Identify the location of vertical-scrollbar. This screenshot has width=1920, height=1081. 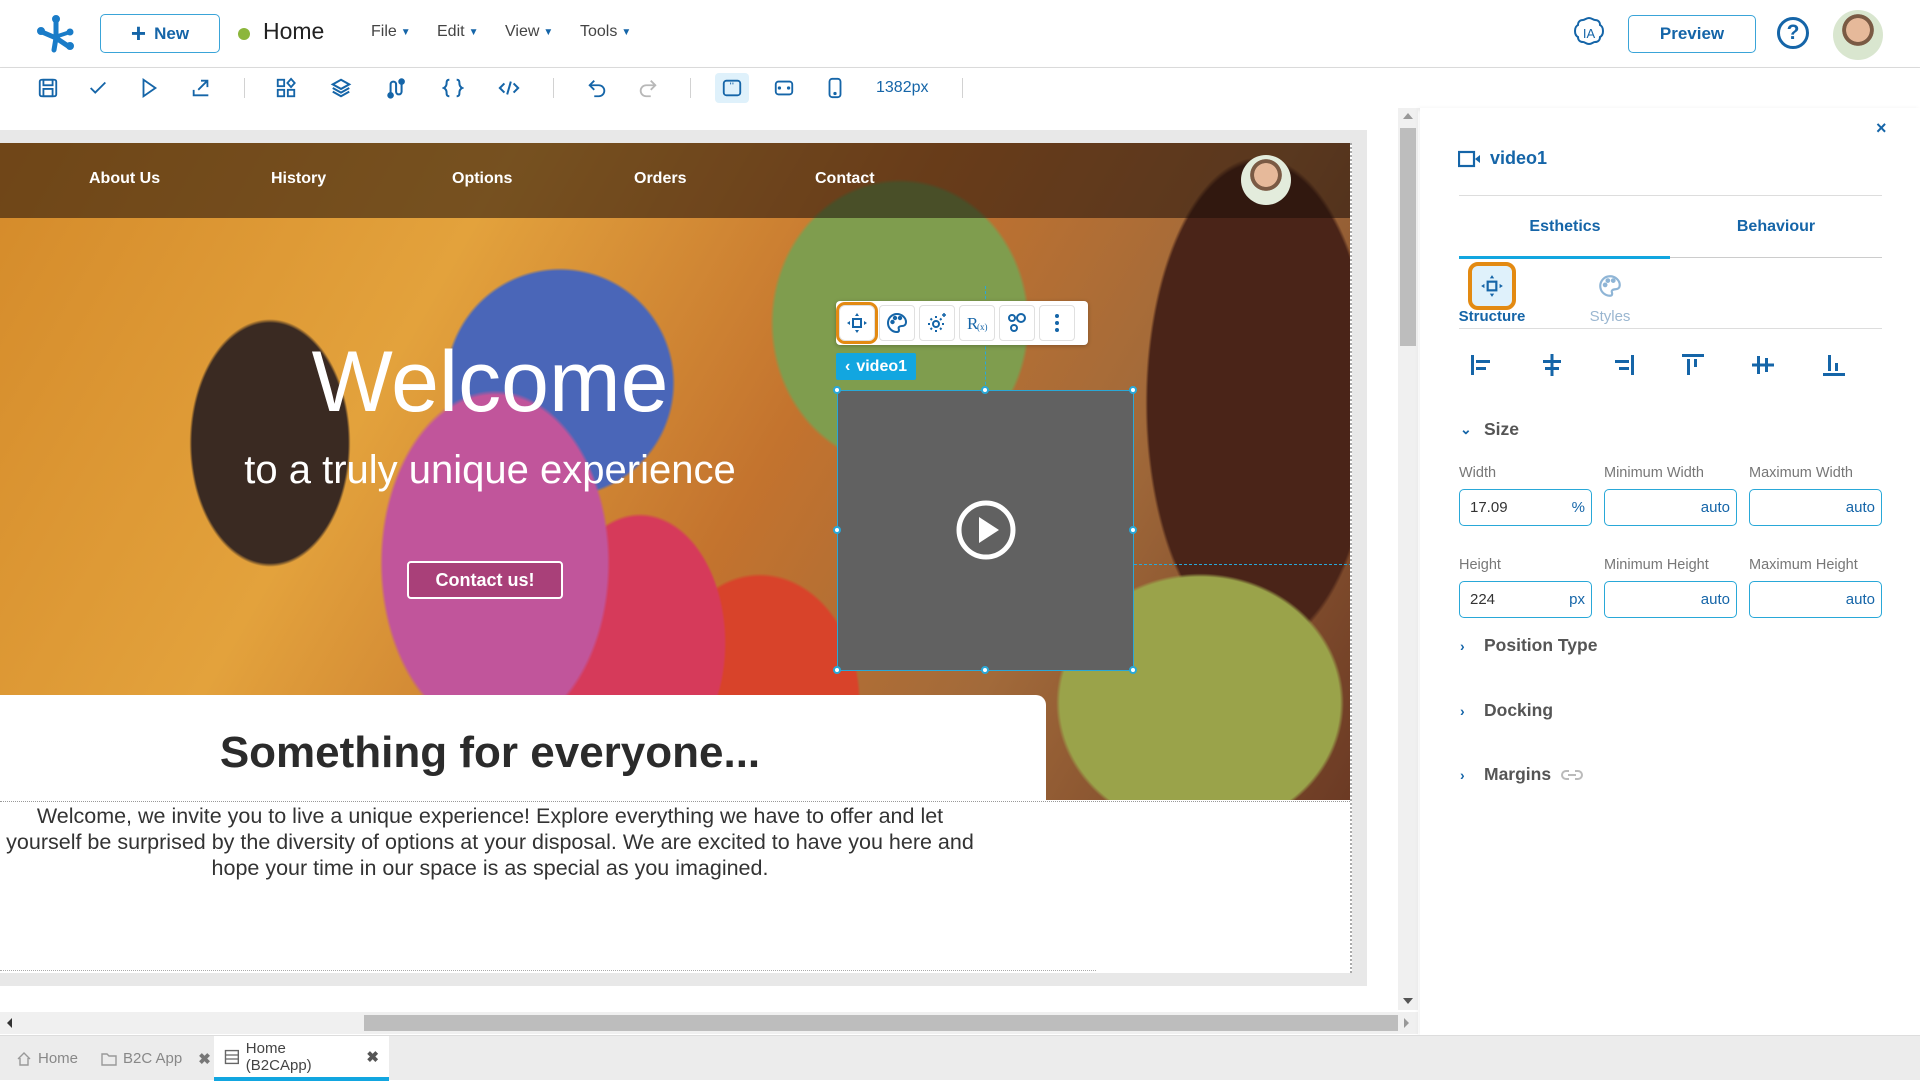
(1408, 559).